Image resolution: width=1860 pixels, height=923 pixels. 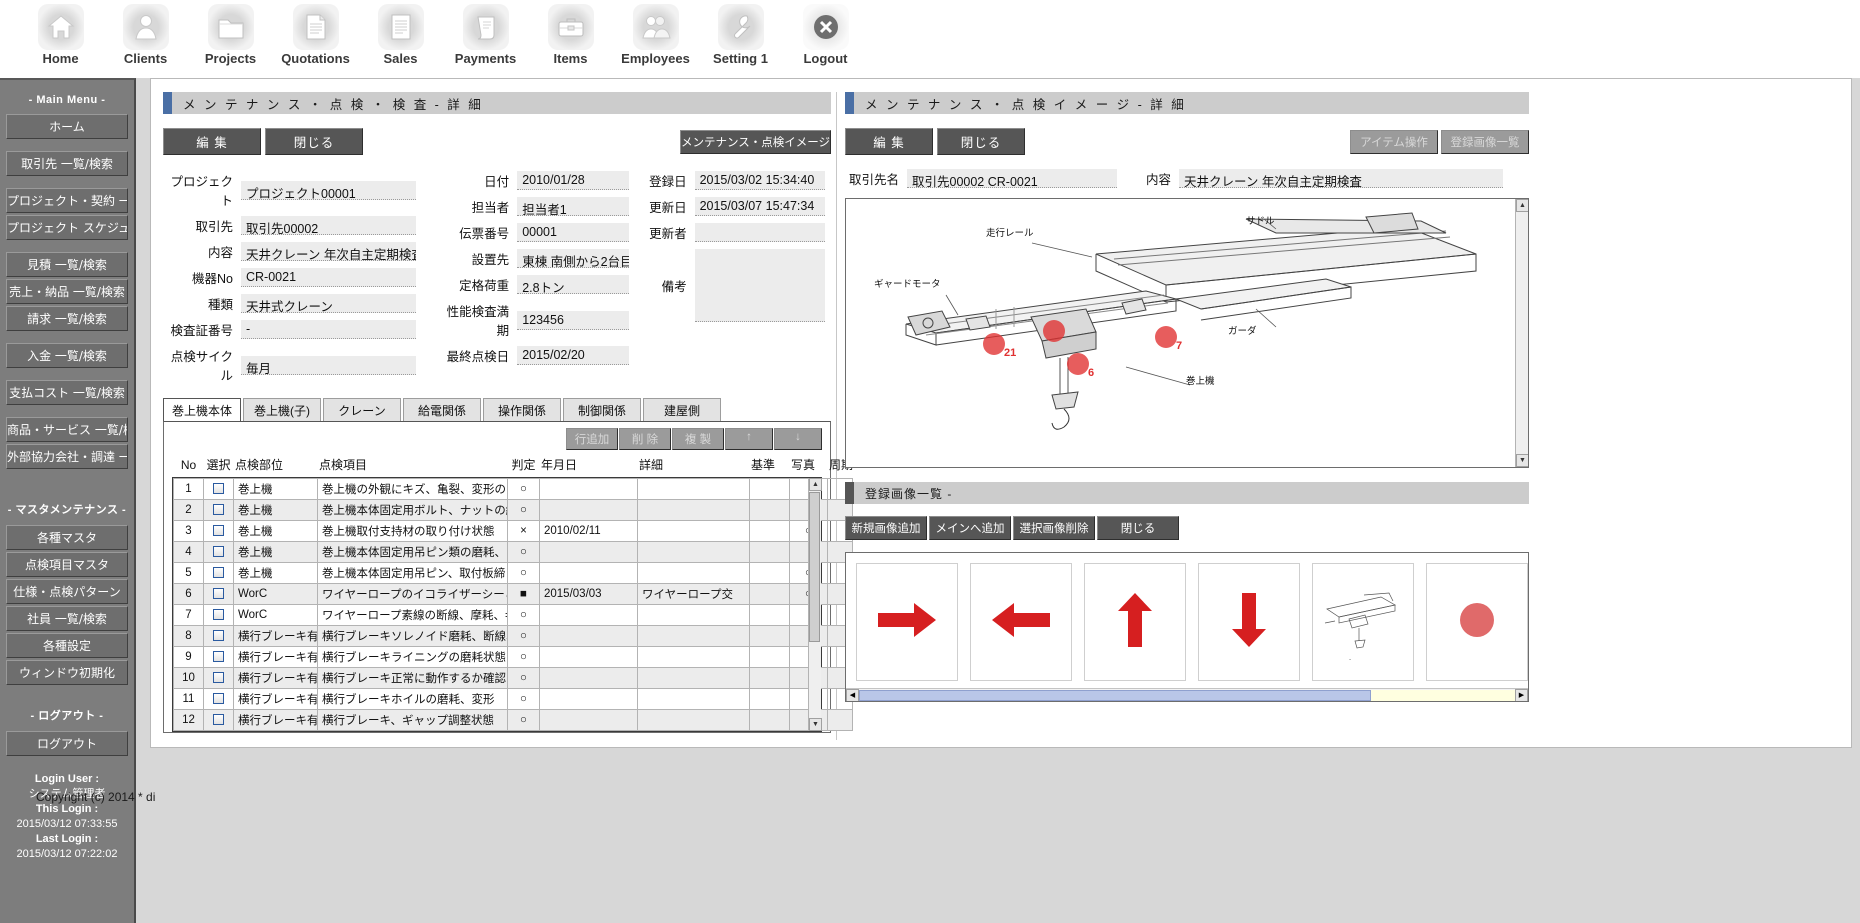 I want to click on field-right-2-value, so click(x=759, y=232).